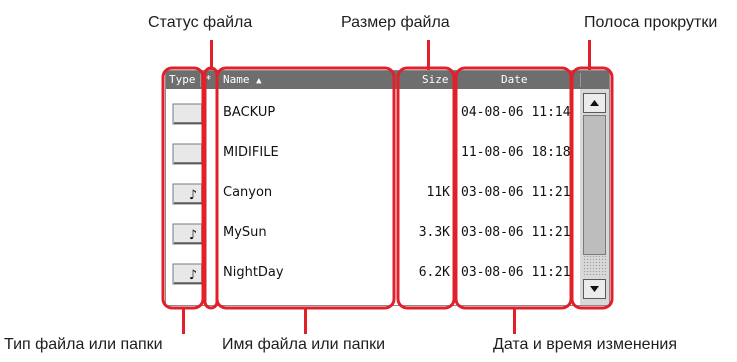 This screenshot has width=737, height=362. I want to click on status-column-highlight, so click(211, 188).